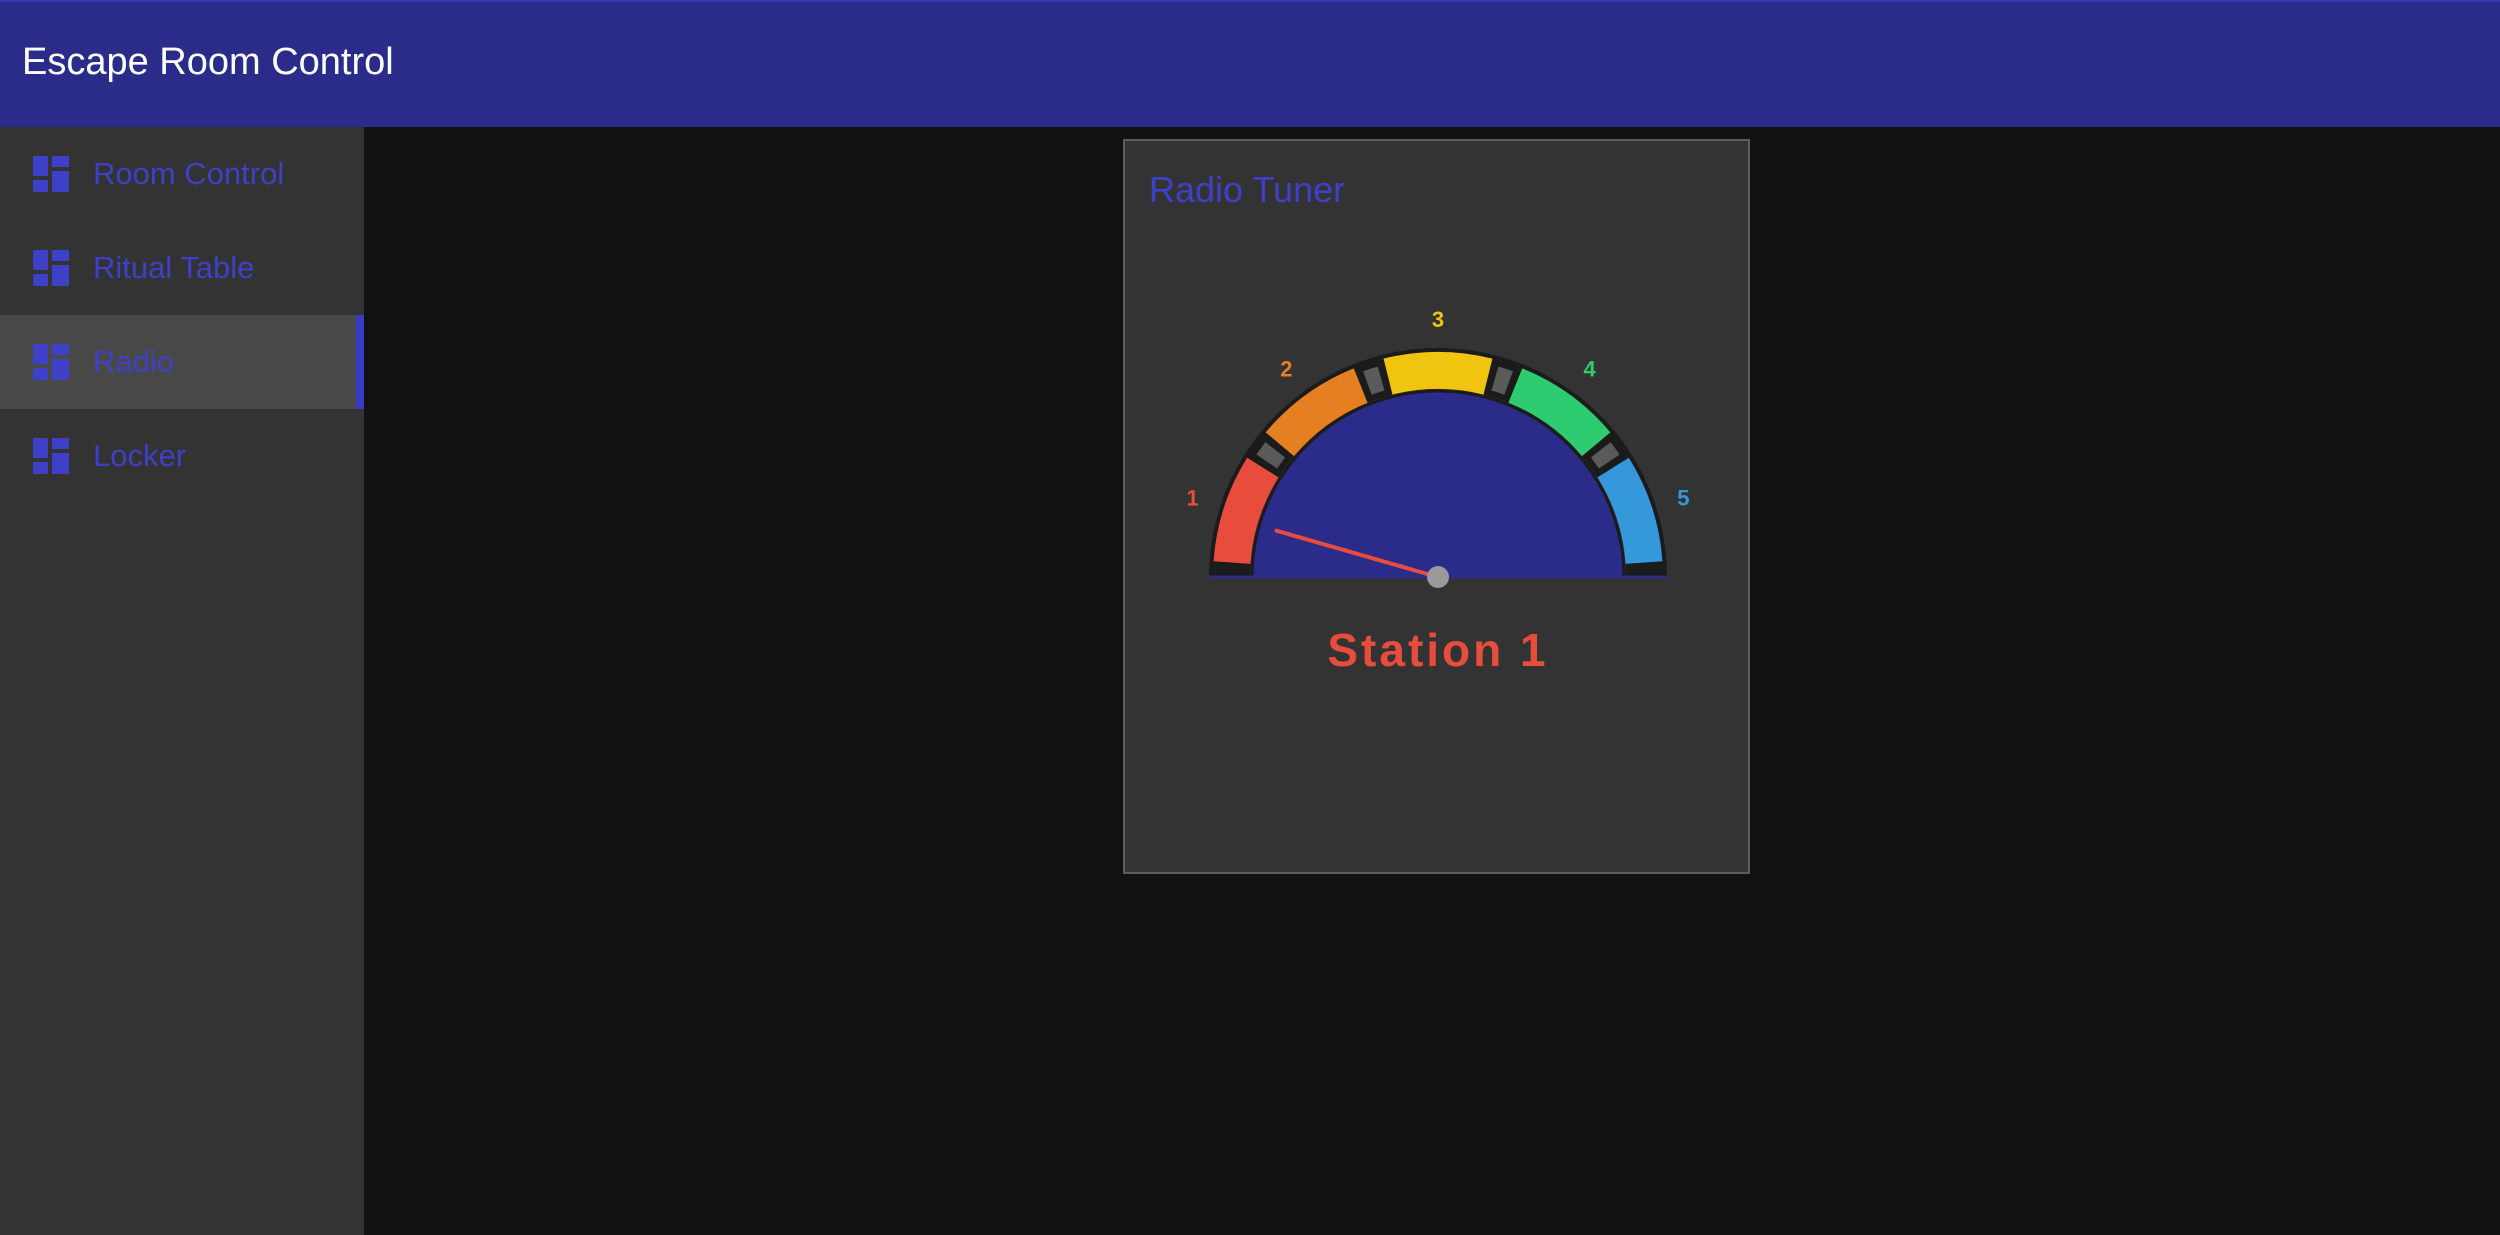 This screenshot has width=2500, height=1235. I want to click on radio-tuner-gauge: 1 2 3 4 5 Station 1, so click(1436, 506).